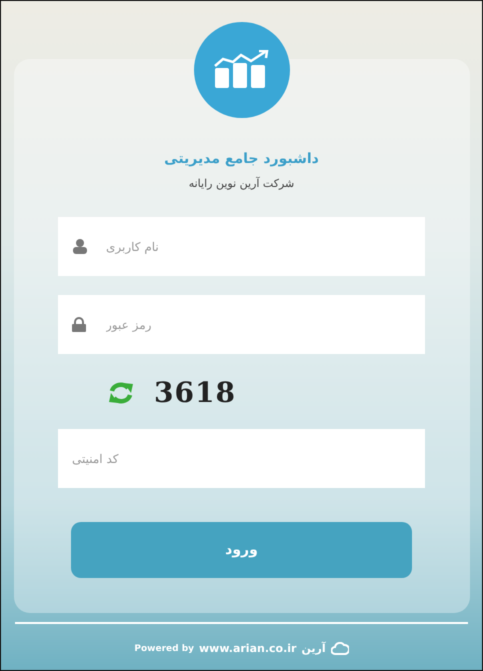 The height and width of the screenshot is (671, 483). I want to click on login-button: ورود, so click(241, 550).